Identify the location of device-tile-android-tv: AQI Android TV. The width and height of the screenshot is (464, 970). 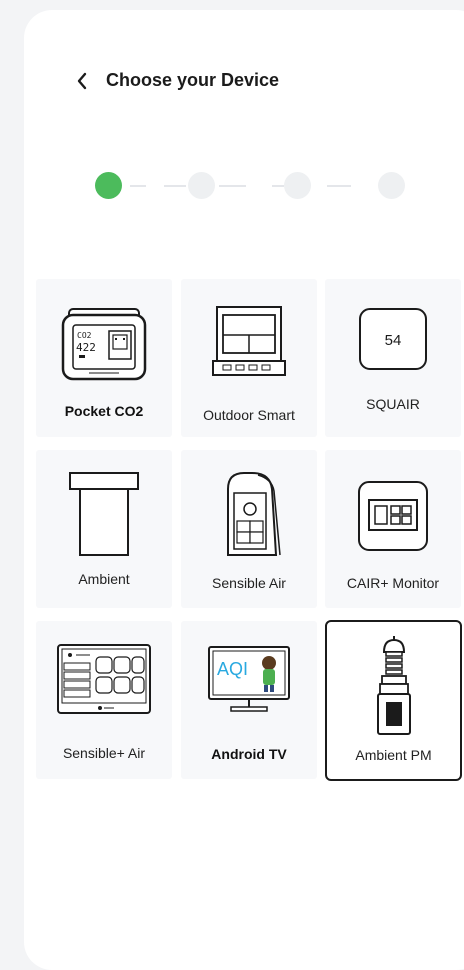
(249, 700).